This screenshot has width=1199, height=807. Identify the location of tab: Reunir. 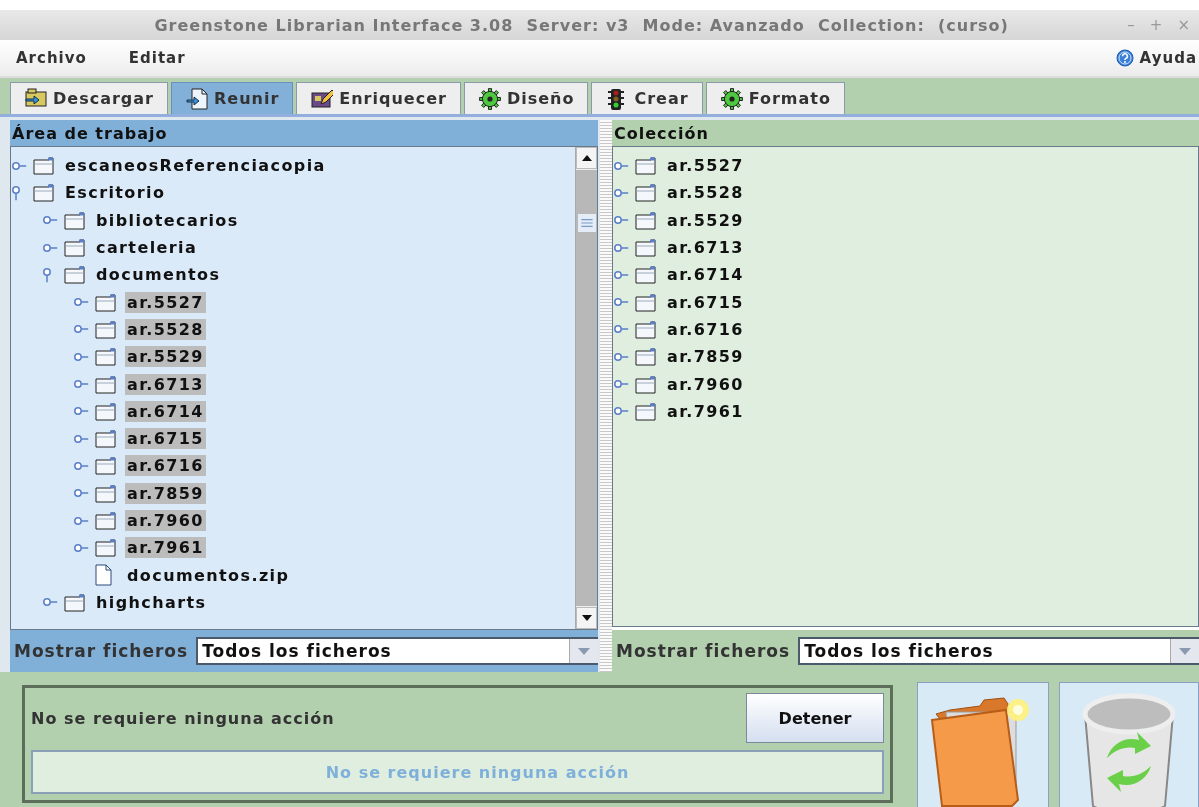
(232, 98).